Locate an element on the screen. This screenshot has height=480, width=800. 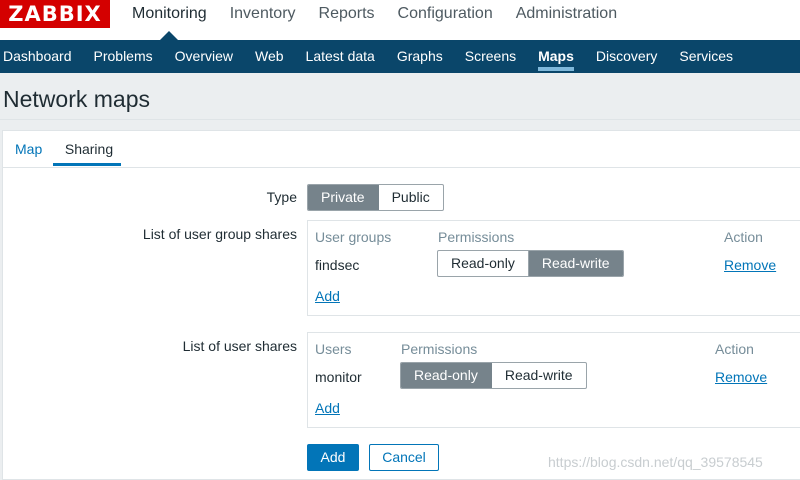
sub-menu-dashboard: Dashboard is located at coordinates (37, 56).